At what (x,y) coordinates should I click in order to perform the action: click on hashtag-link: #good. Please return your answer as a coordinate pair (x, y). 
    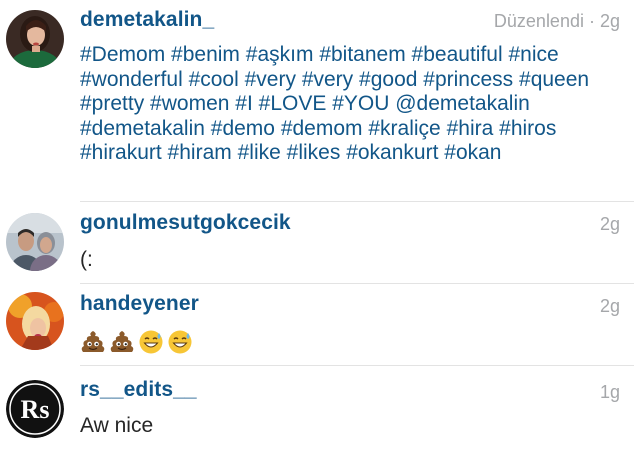
    Looking at the image, I should click on (388, 79).